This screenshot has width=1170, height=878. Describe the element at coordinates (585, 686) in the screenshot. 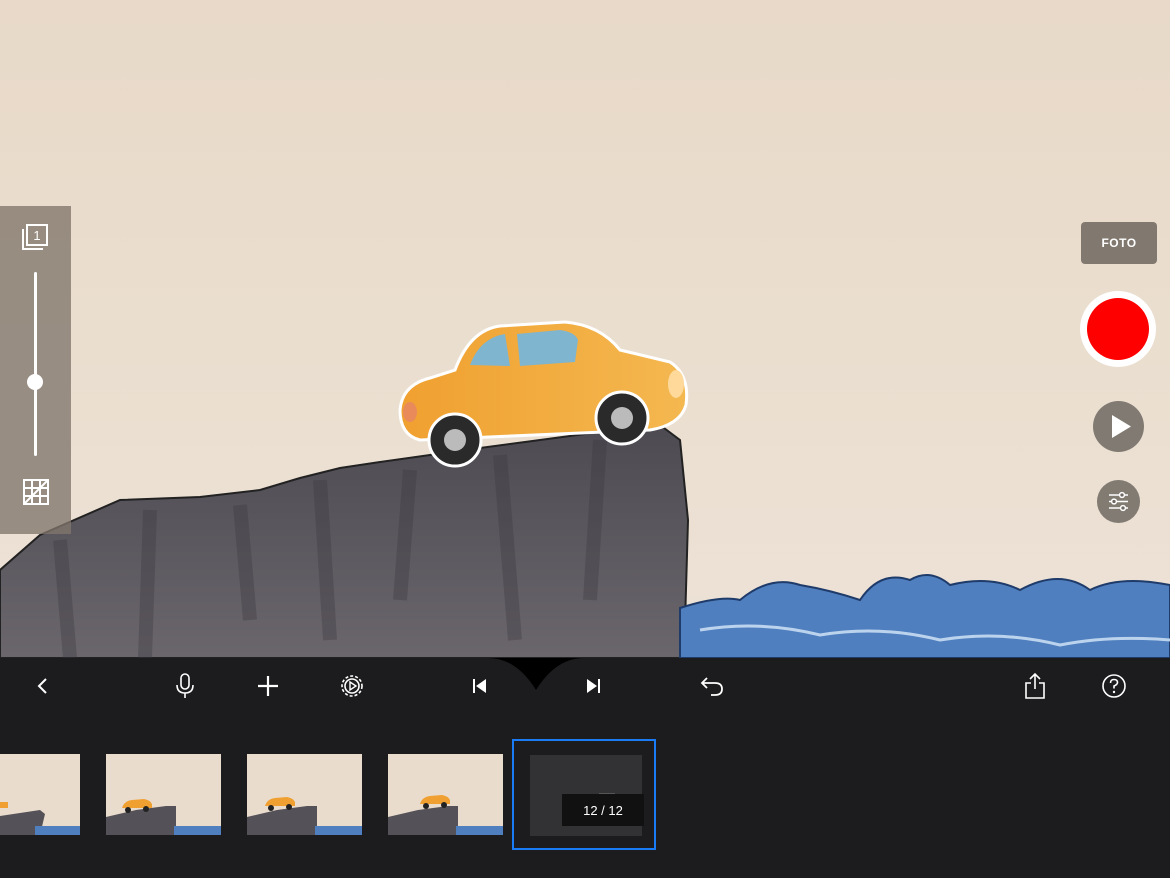

I see `editor-toolbar` at that location.